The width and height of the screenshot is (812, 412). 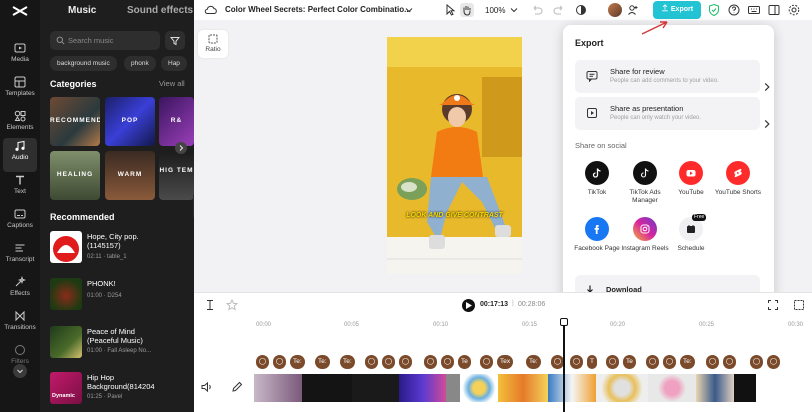 What do you see at coordinates (20, 223) in the screenshot?
I see `rail-captions: Captions` at bounding box center [20, 223].